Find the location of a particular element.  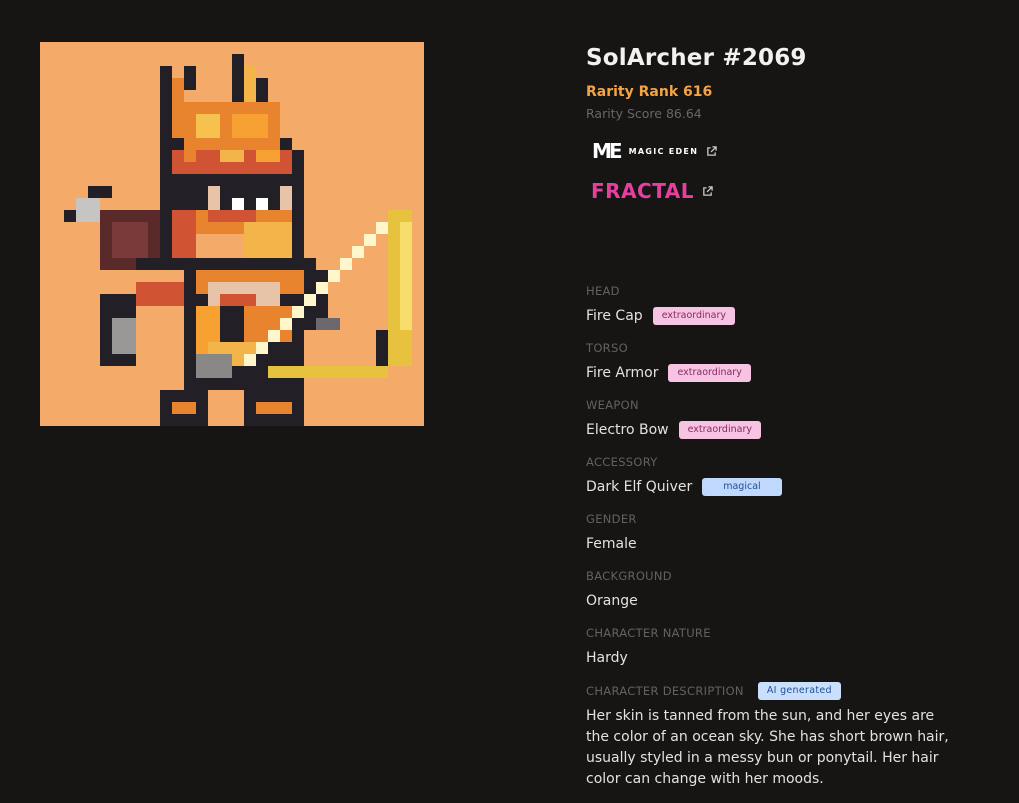

magic-eden-logo-mark: ME is located at coordinates (607, 151).